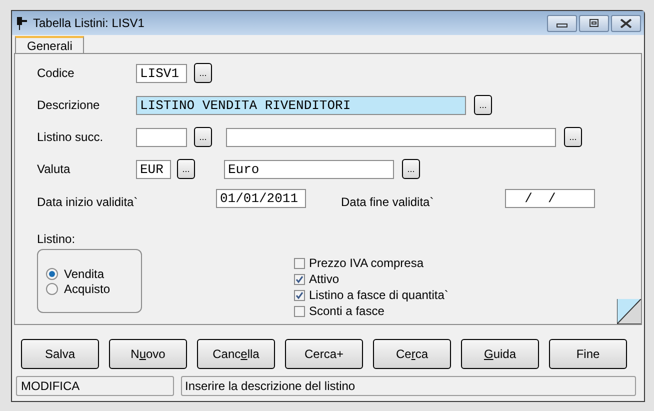 This screenshot has height=411, width=654. What do you see at coordinates (629, 311) in the screenshot?
I see `page-corner-icon` at bounding box center [629, 311].